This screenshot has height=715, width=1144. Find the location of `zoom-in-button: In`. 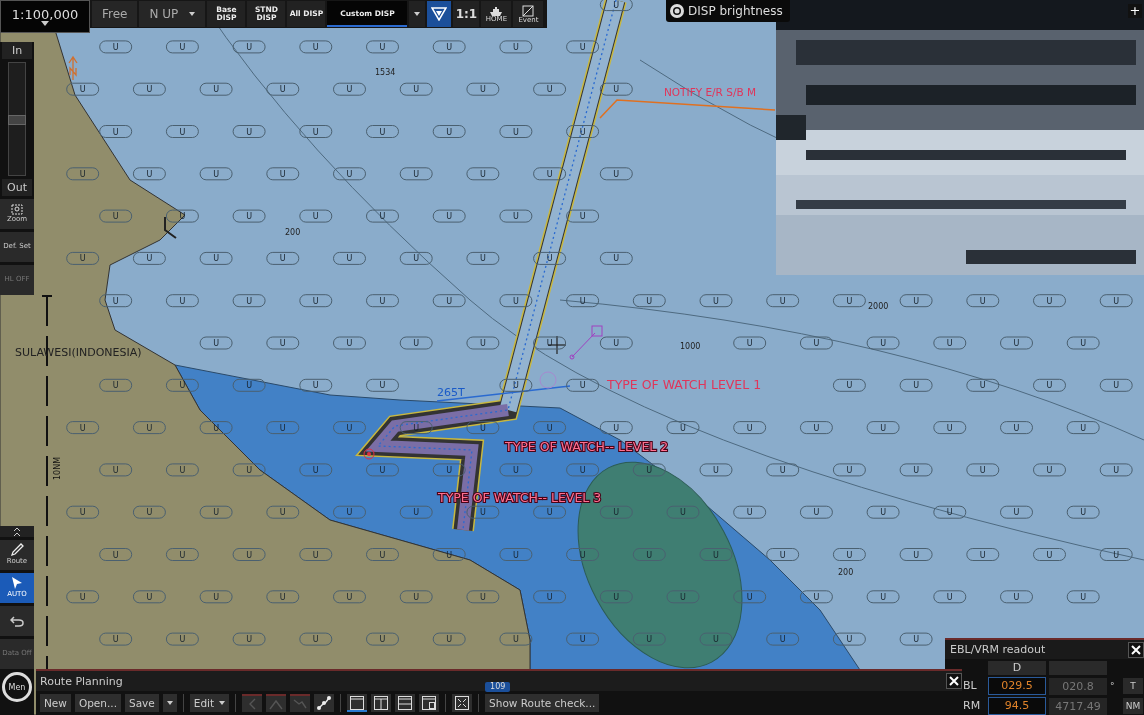

zoom-in-button: In is located at coordinates (17, 50).